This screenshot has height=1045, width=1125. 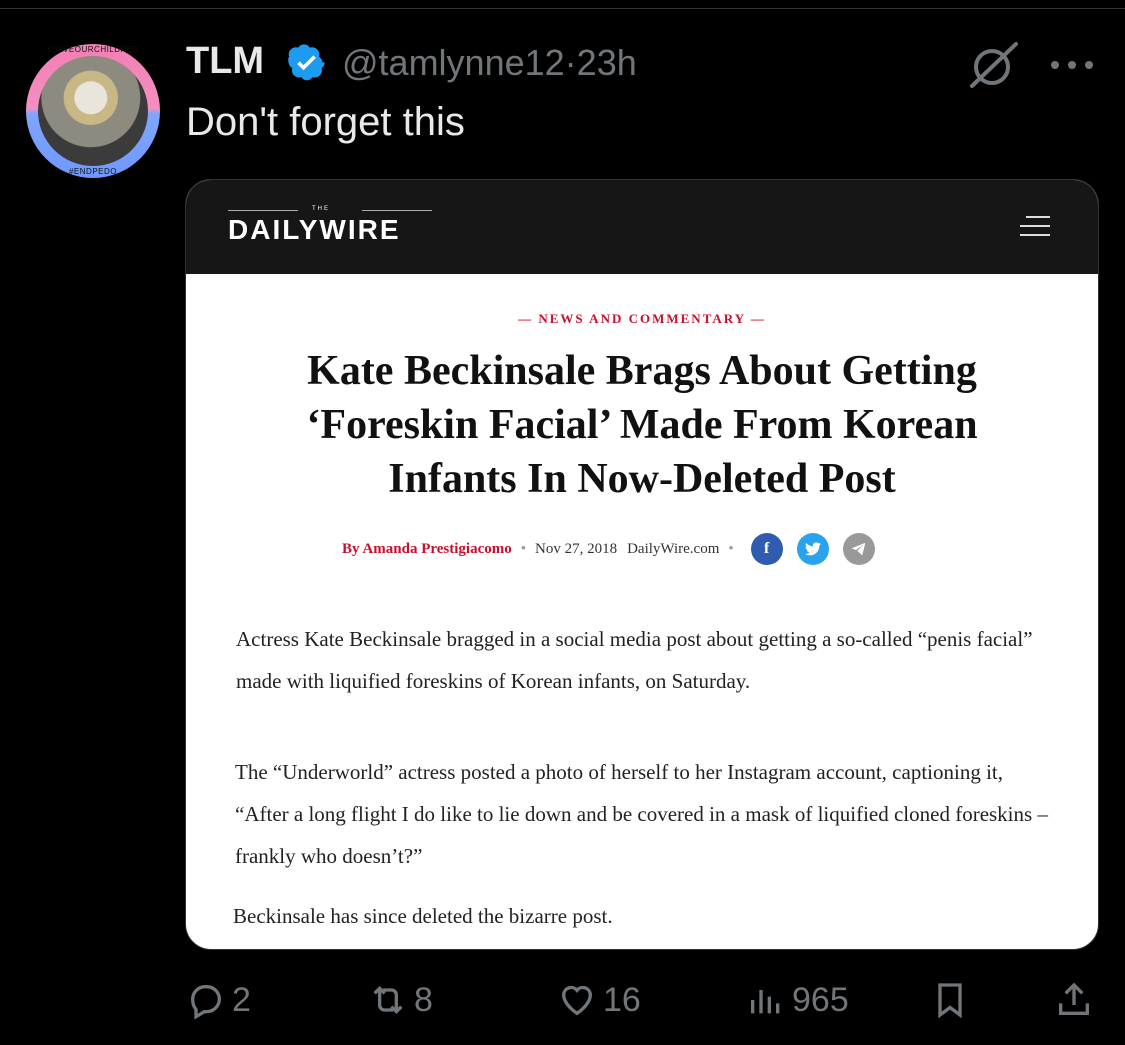 I want to click on repost-icon, so click(x=388, y=1000).